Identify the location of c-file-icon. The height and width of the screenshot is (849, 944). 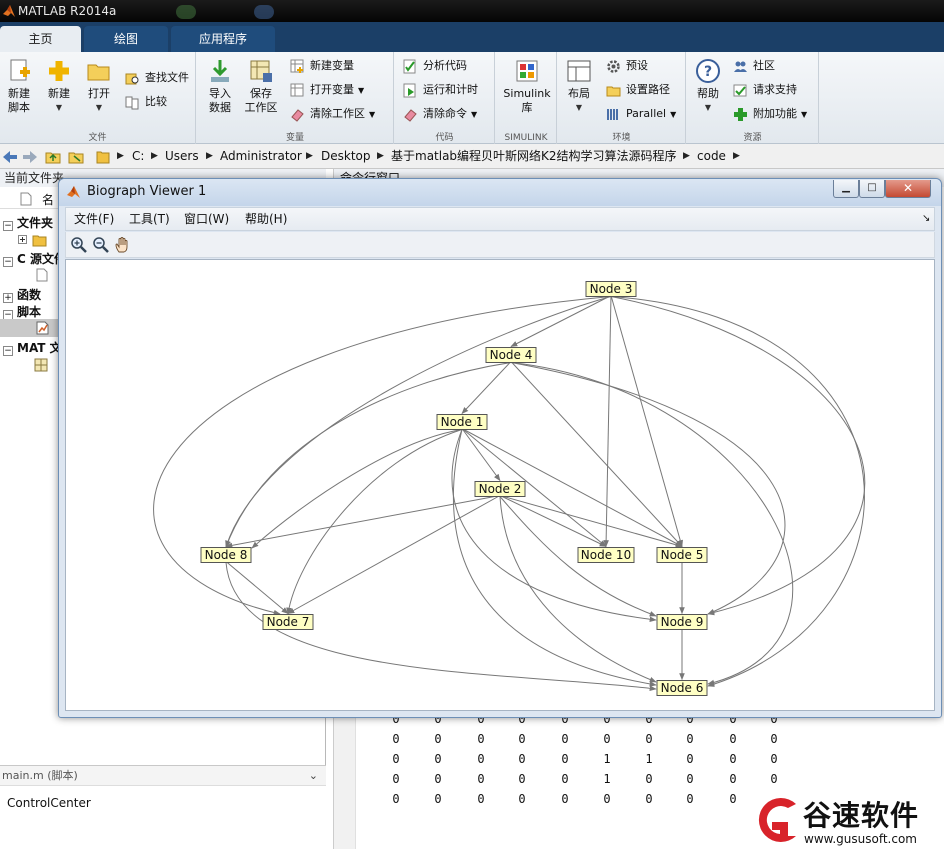
(42, 275).